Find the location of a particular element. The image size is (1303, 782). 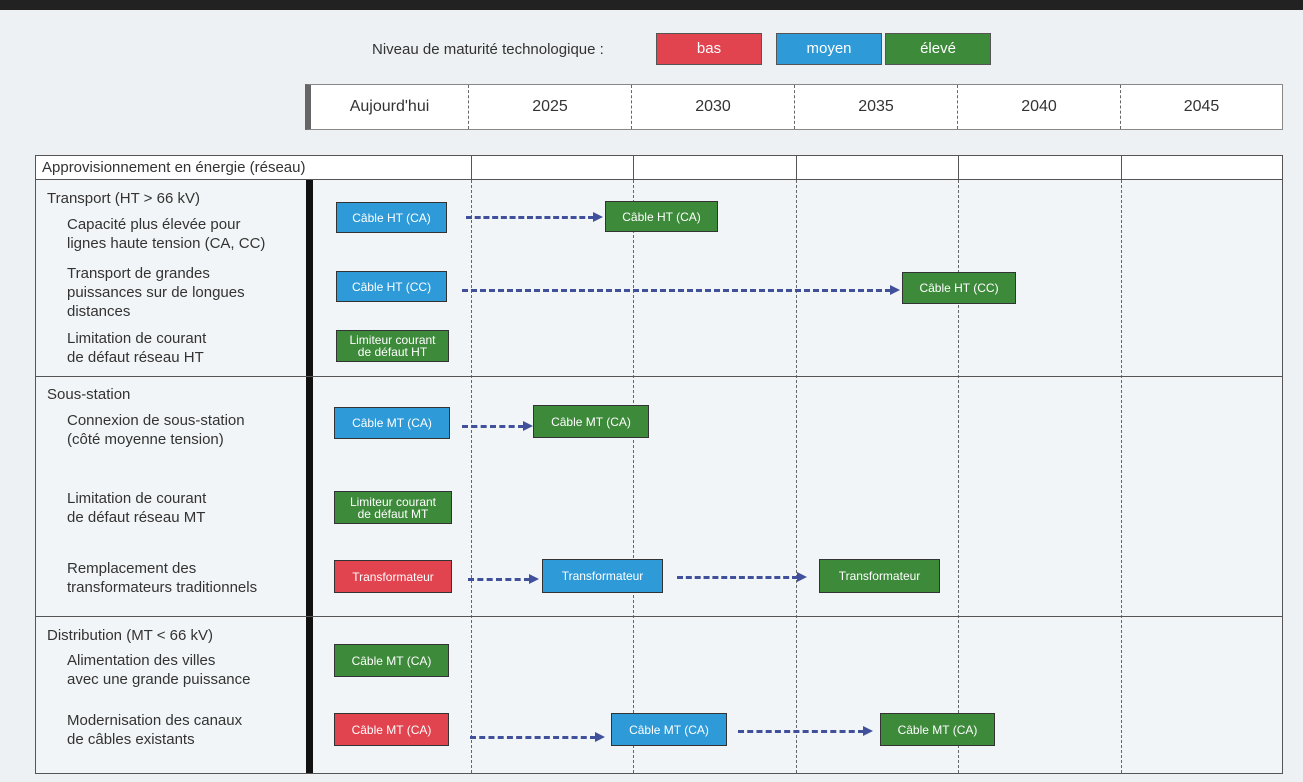

tech-box-high: Limiteur courant de défaut MT is located at coordinates (393, 507).